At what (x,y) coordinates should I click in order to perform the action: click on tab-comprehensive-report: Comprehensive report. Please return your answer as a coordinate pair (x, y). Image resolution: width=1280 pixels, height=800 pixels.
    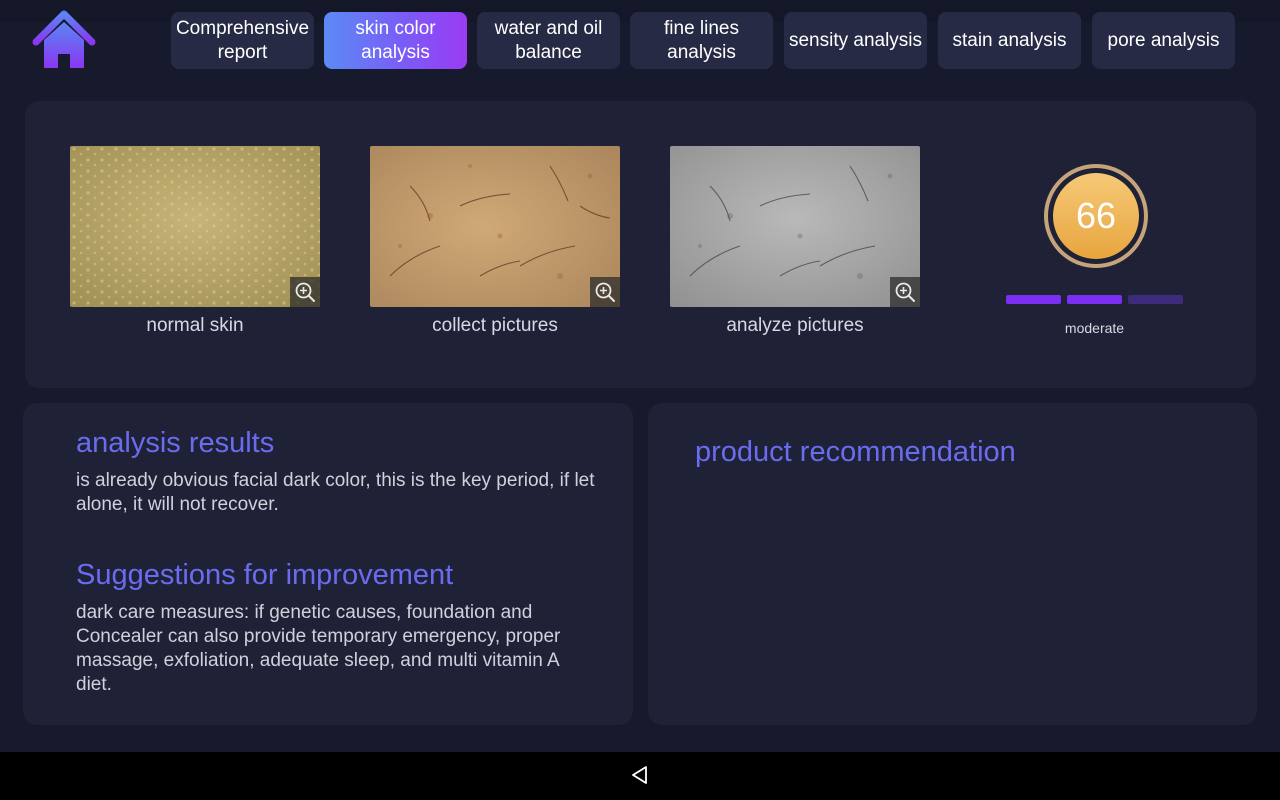
    Looking at the image, I should click on (242, 40).